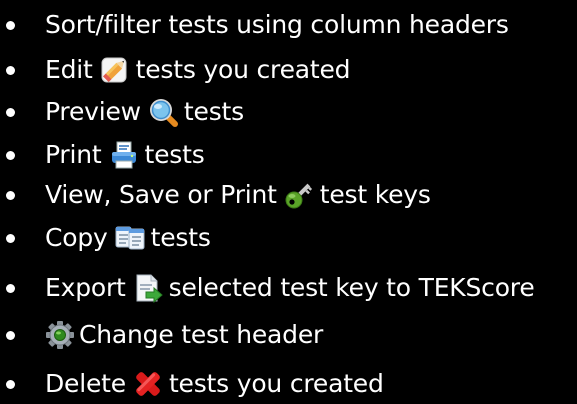  I want to click on list-item-change-header: Change test header, so click(288, 335).